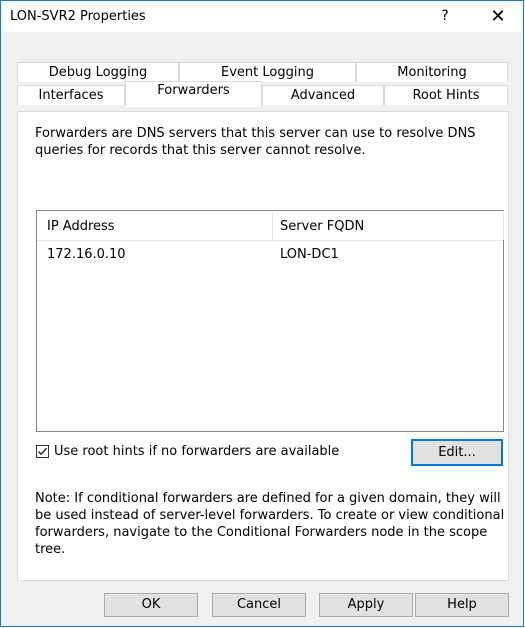  What do you see at coordinates (262, 16) in the screenshot?
I see `title-bar: LON-SVR2 Properties ? ✕` at bounding box center [262, 16].